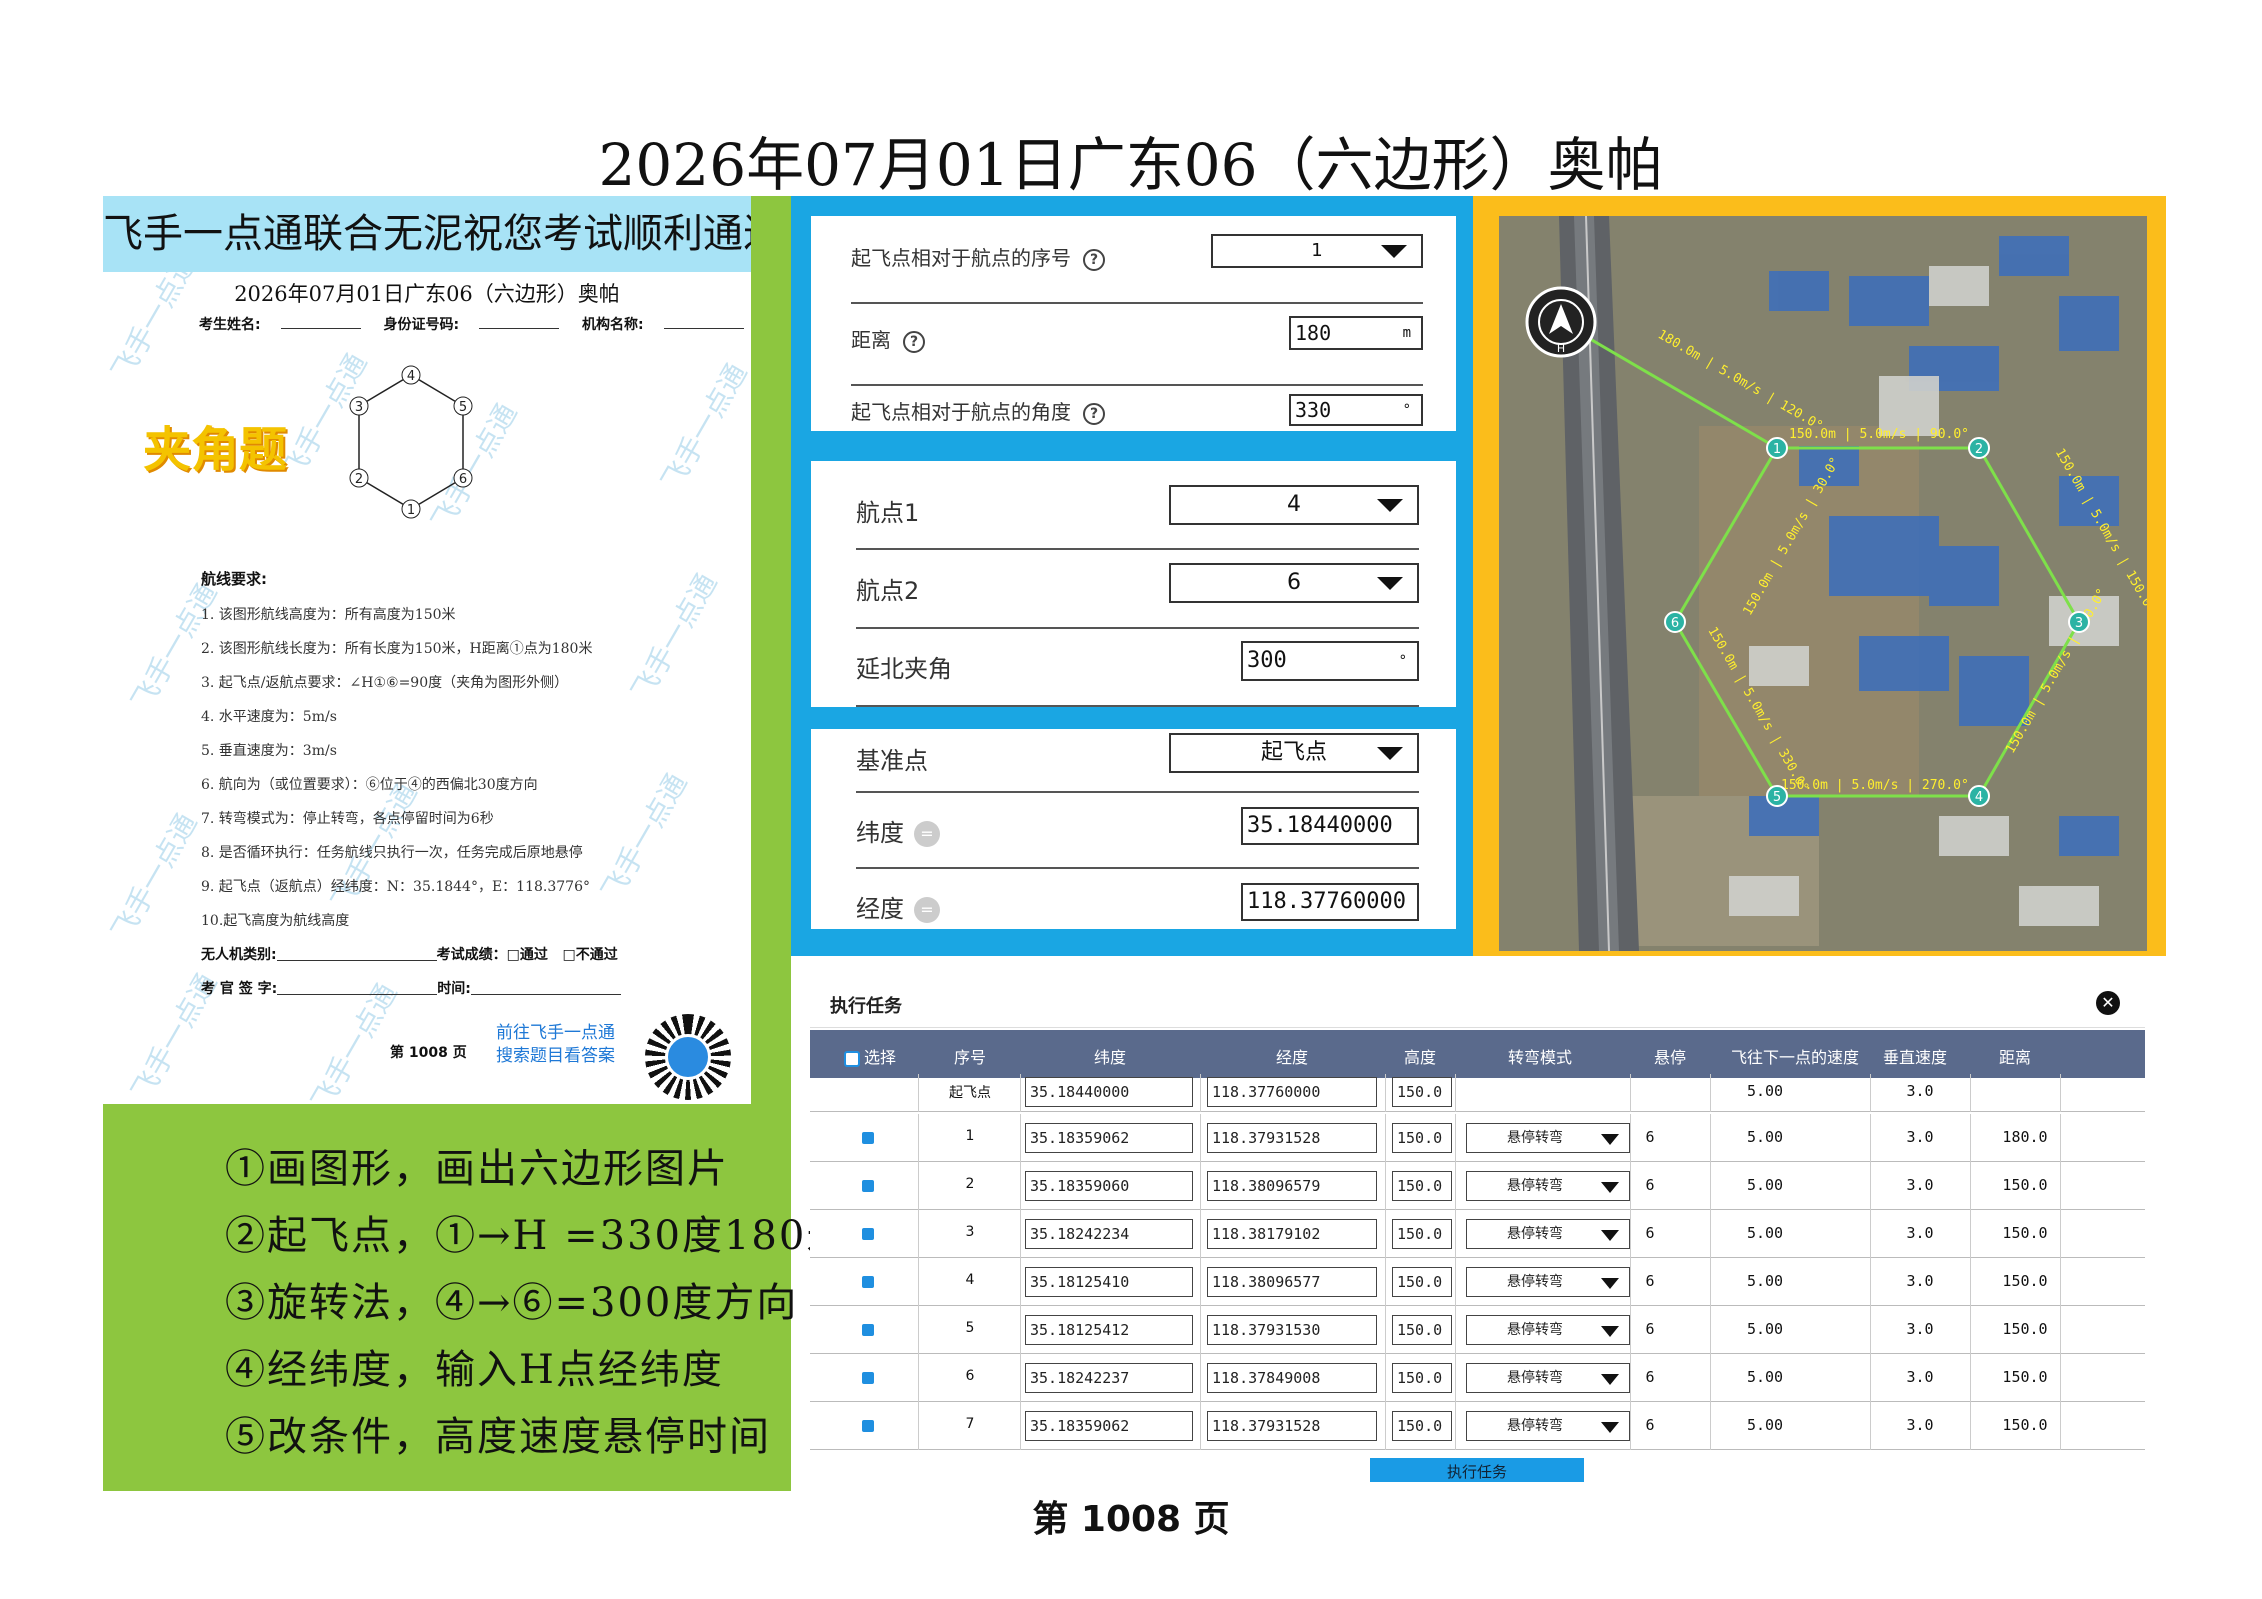 The width and height of the screenshot is (2262, 1599). I want to click on waypoint1-select: 4, so click(1294, 505).